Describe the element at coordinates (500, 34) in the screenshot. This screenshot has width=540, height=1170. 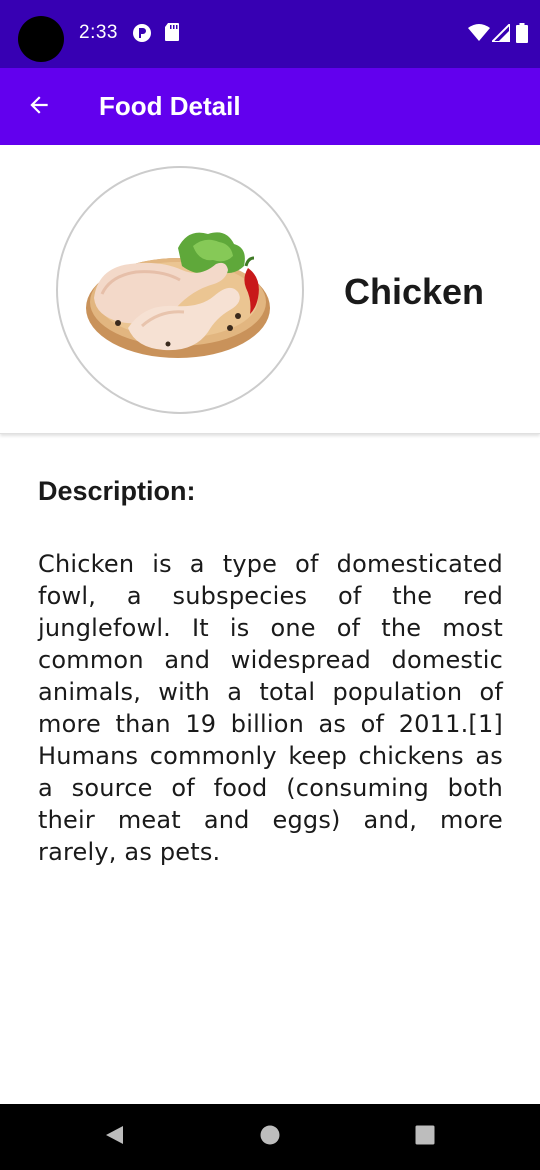
I see `cell-signal-icon` at that location.